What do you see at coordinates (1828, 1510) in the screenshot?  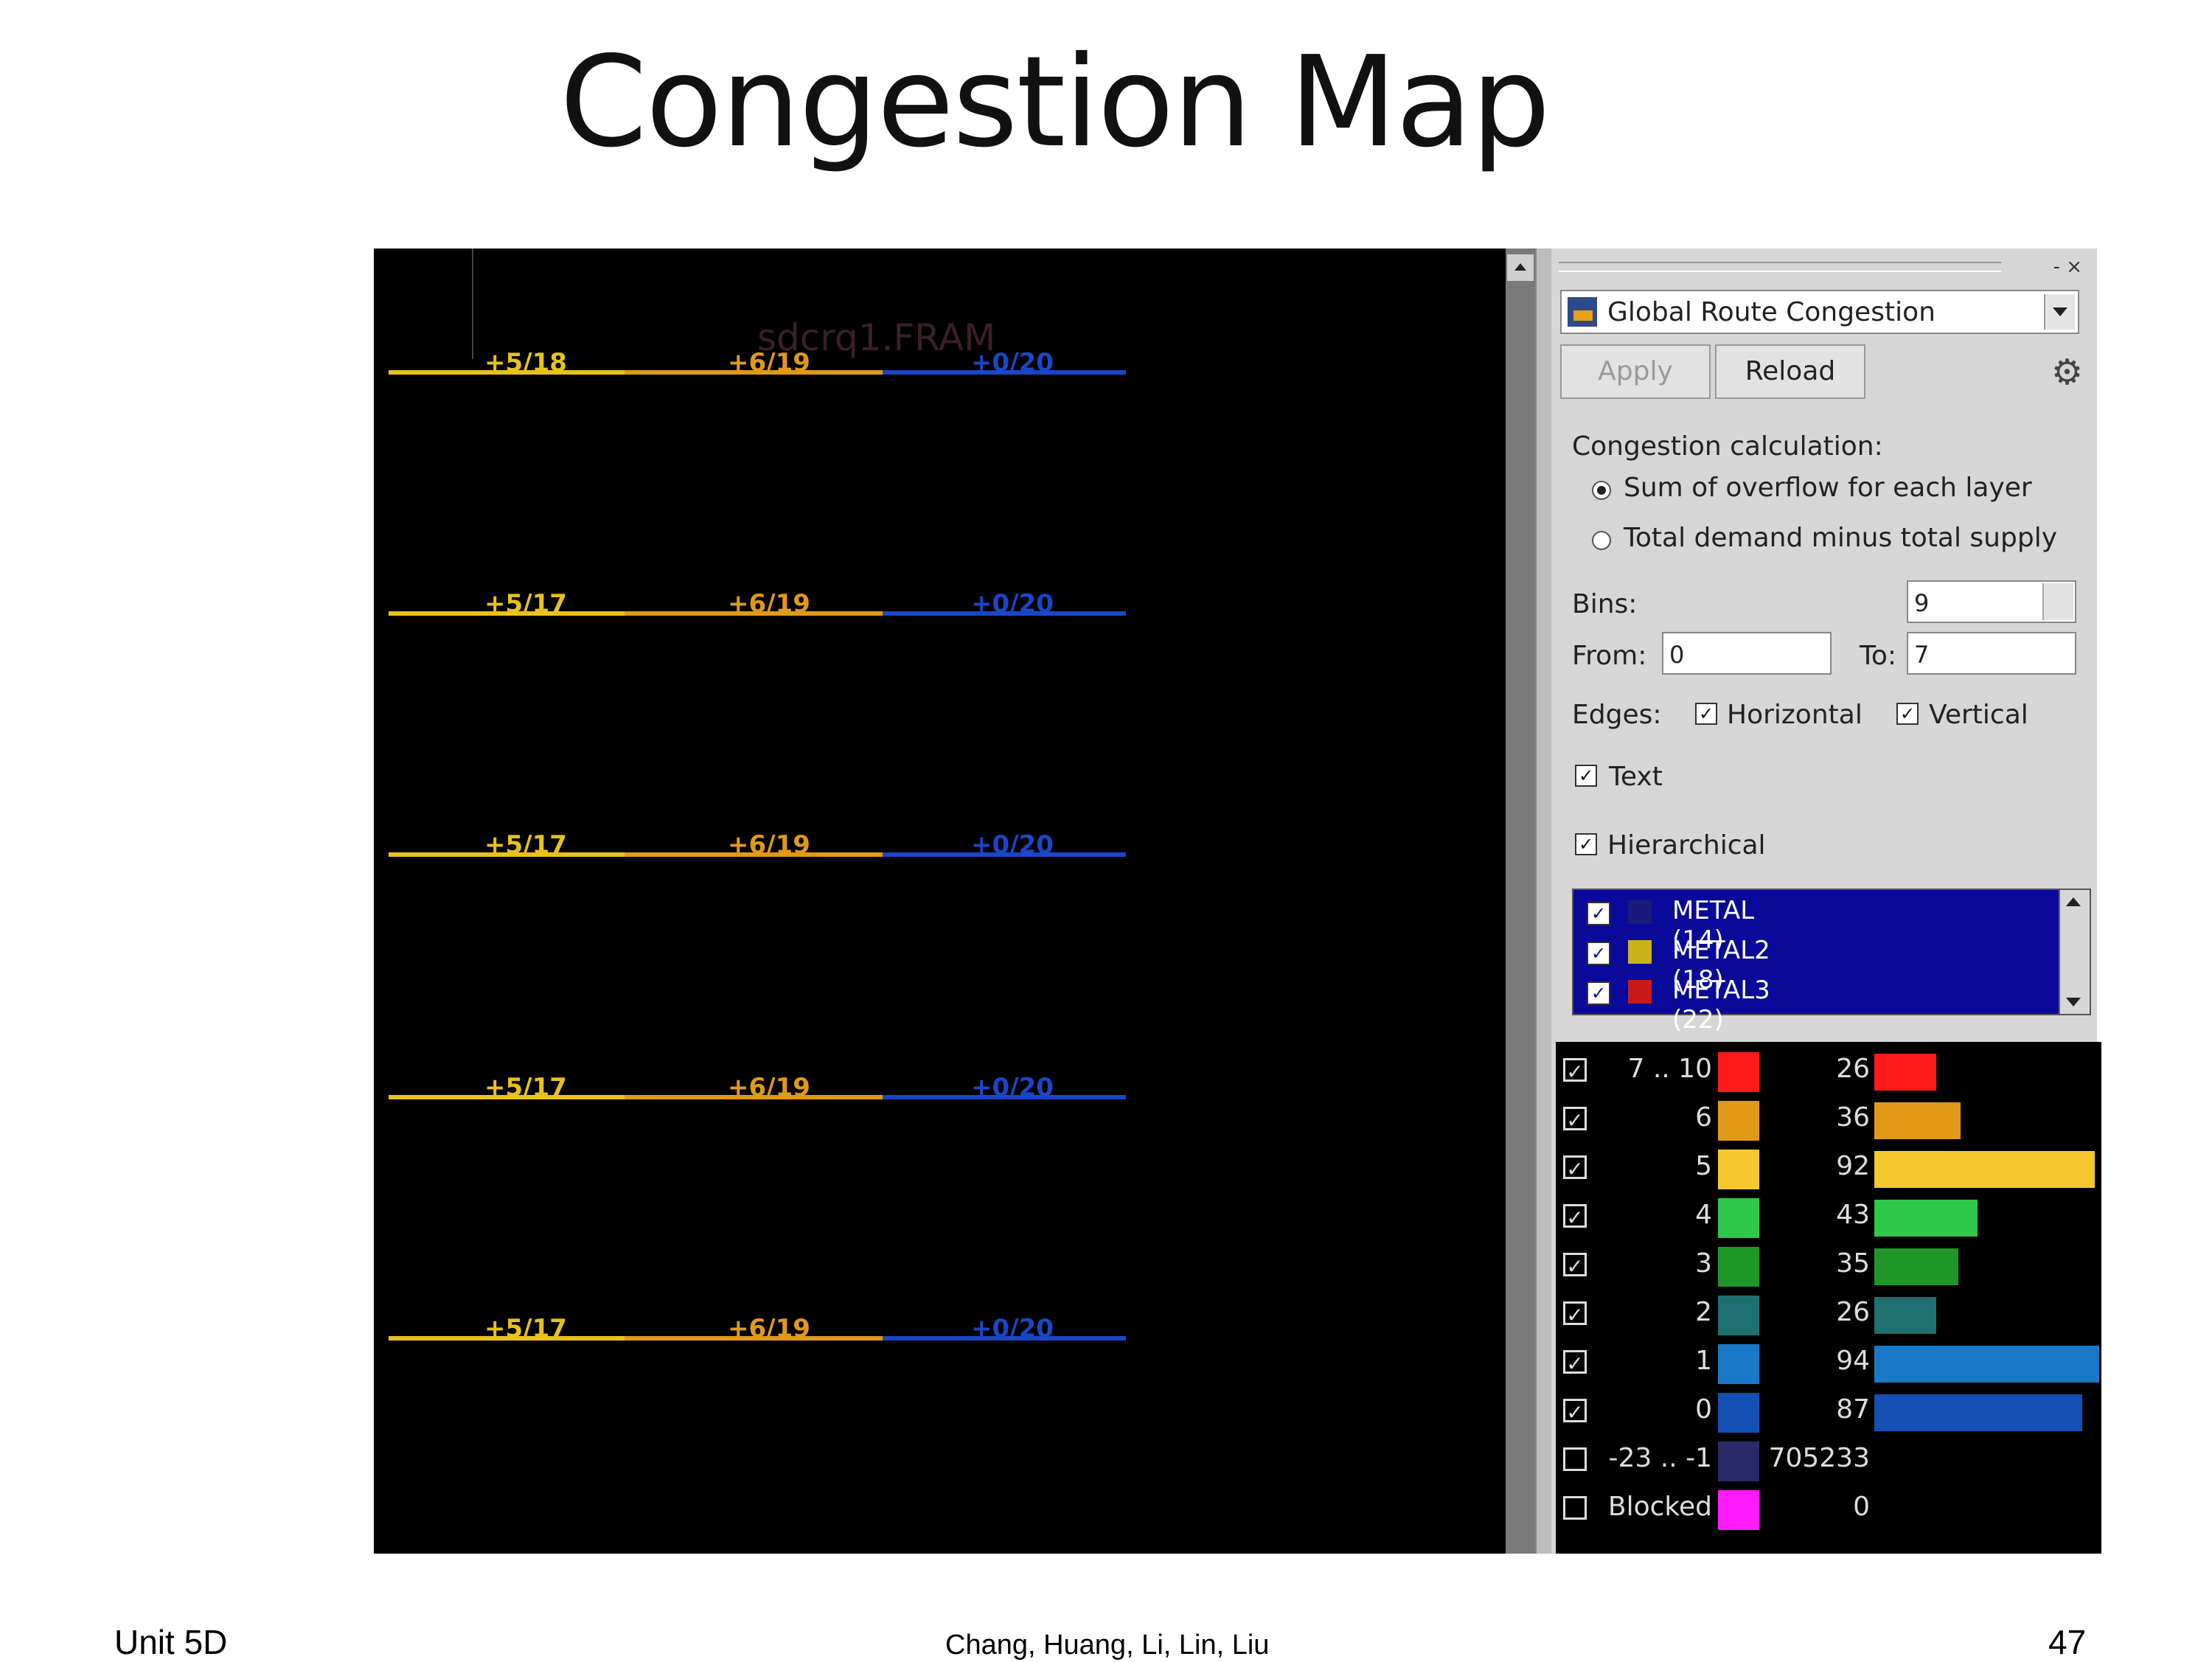 I see `legend-row: Blocked 0` at bounding box center [1828, 1510].